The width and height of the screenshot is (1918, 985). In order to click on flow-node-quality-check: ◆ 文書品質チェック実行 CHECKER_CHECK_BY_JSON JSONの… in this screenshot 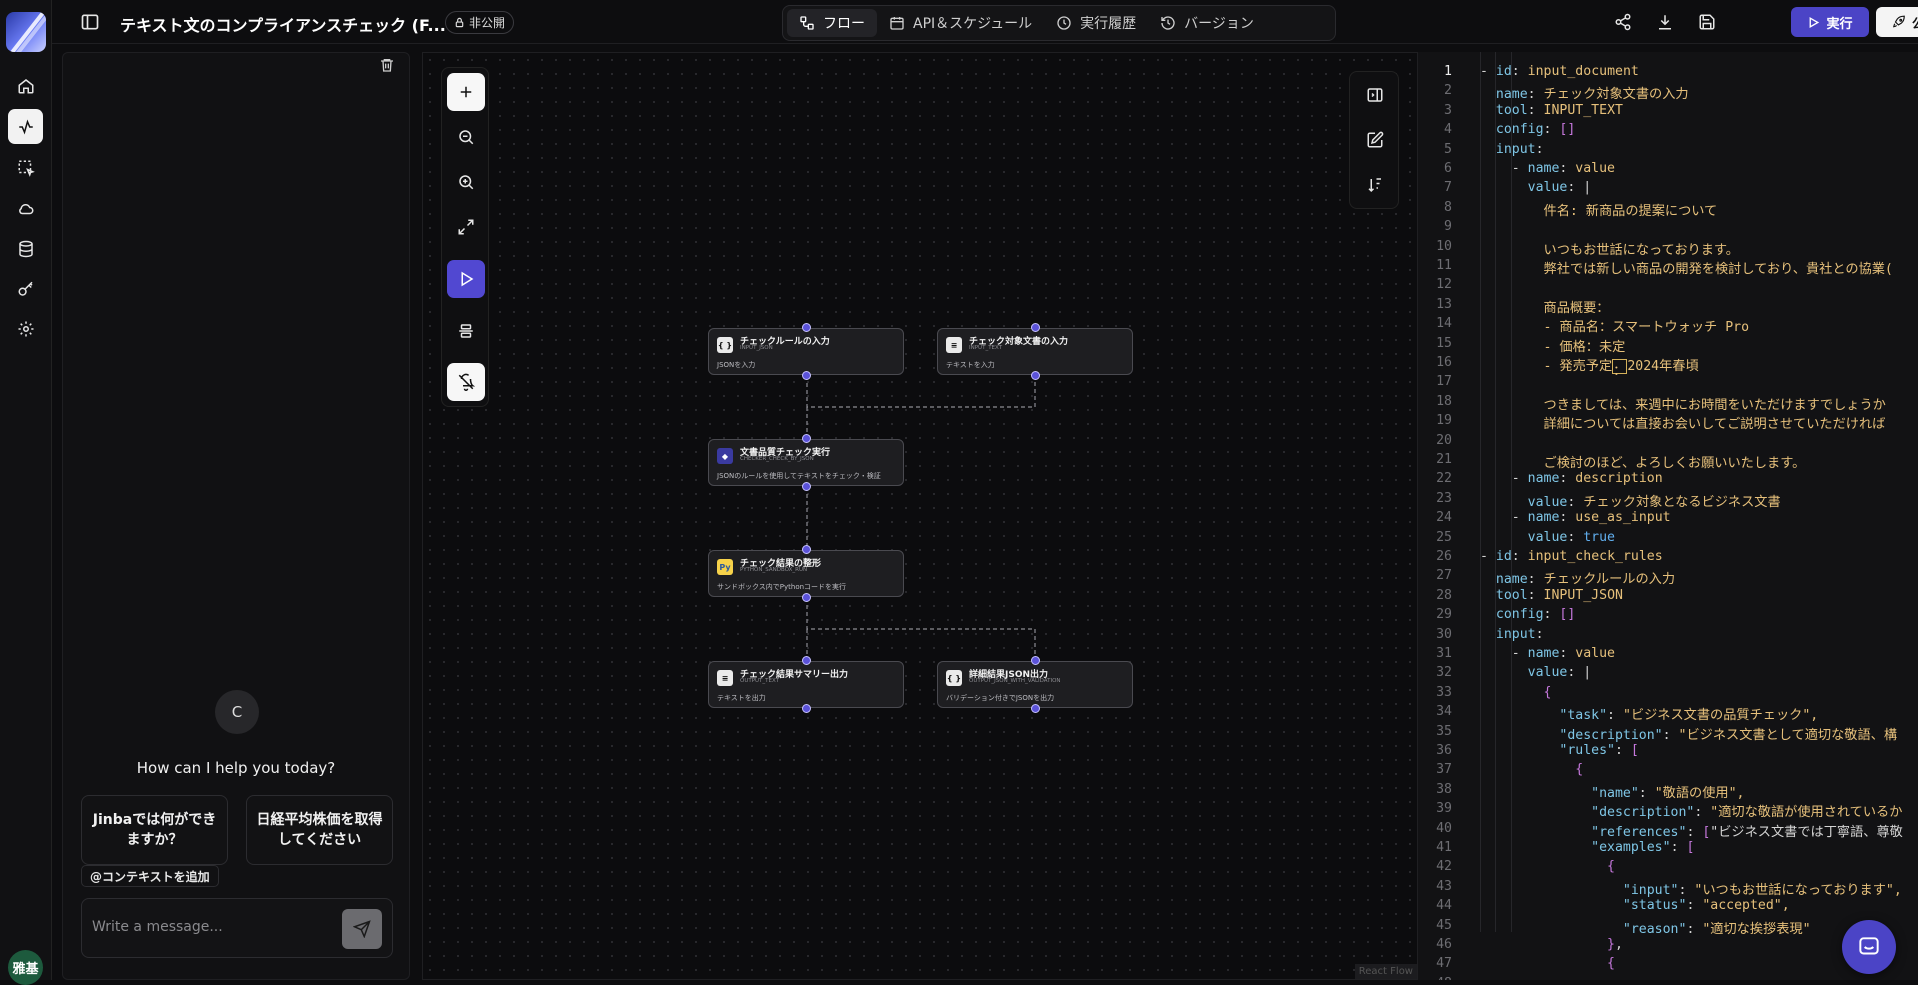, I will do `click(806, 462)`.